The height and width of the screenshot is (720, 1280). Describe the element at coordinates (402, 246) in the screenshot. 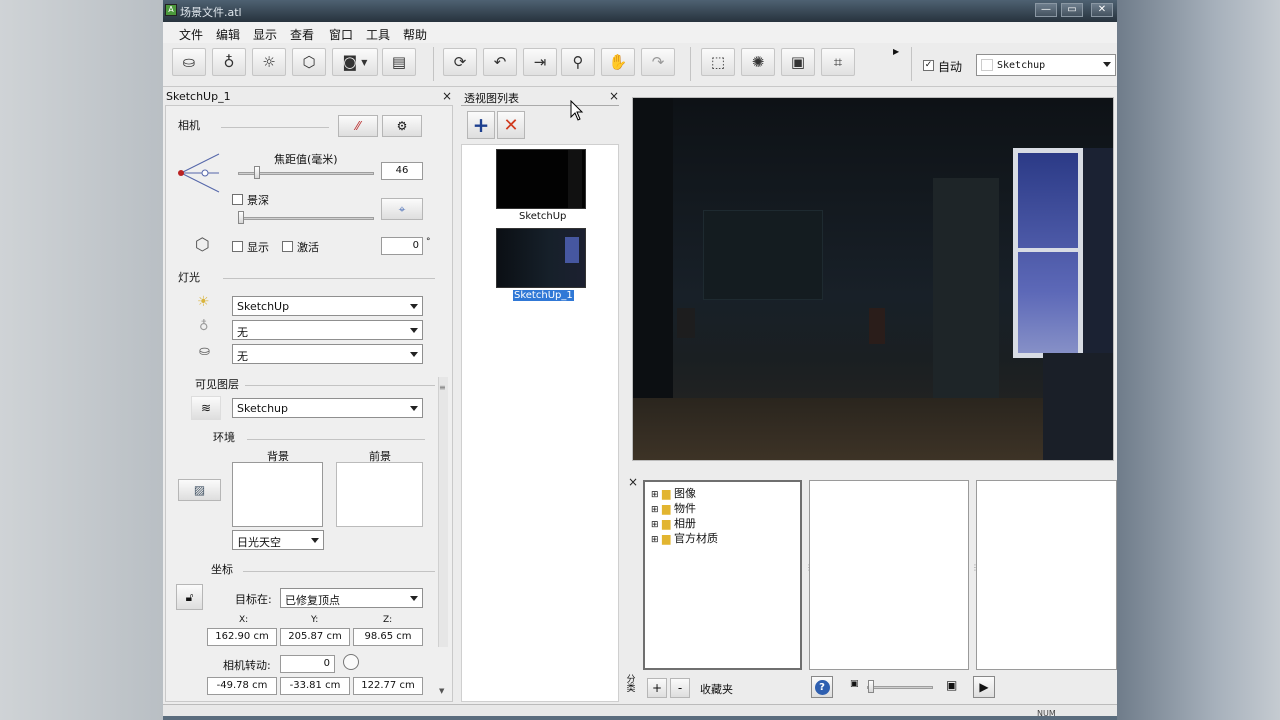

I see `angle-input: 0` at that location.